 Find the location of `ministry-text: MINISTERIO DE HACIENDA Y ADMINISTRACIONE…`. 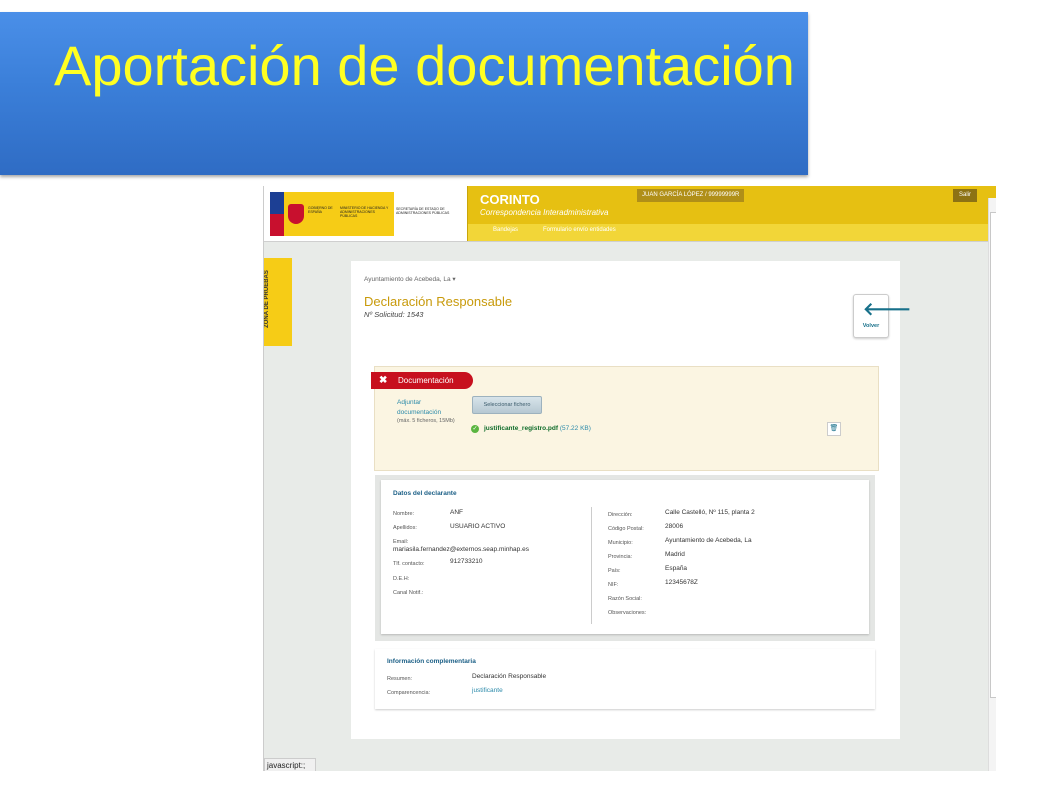

ministry-text: MINISTERIO DE HACIENDA Y ADMINISTRACIONE… is located at coordinates (364, 212).